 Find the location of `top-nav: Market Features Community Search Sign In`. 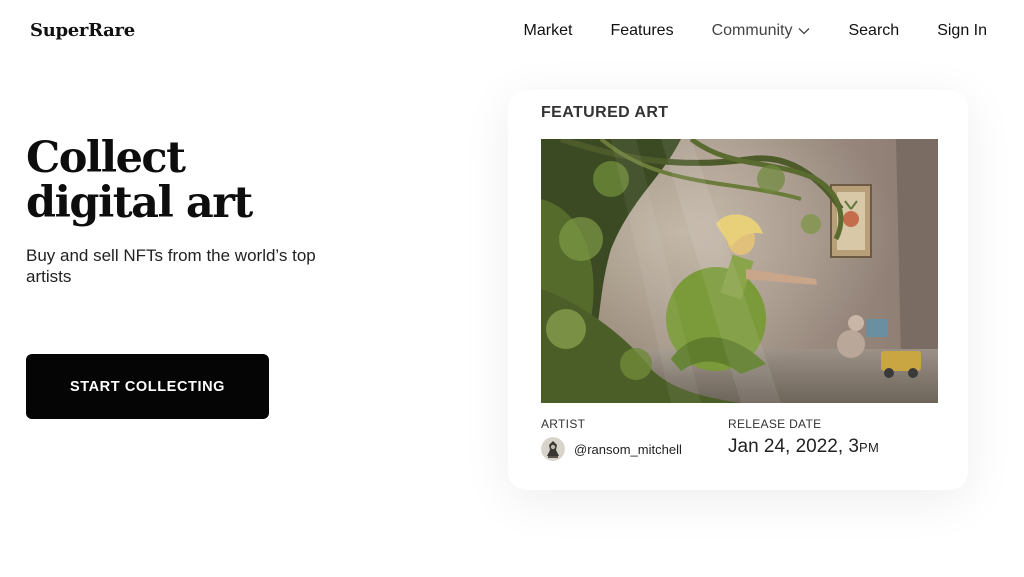

top-nav: Market Features Community Search Sign In is located at coordinates (736, 31).